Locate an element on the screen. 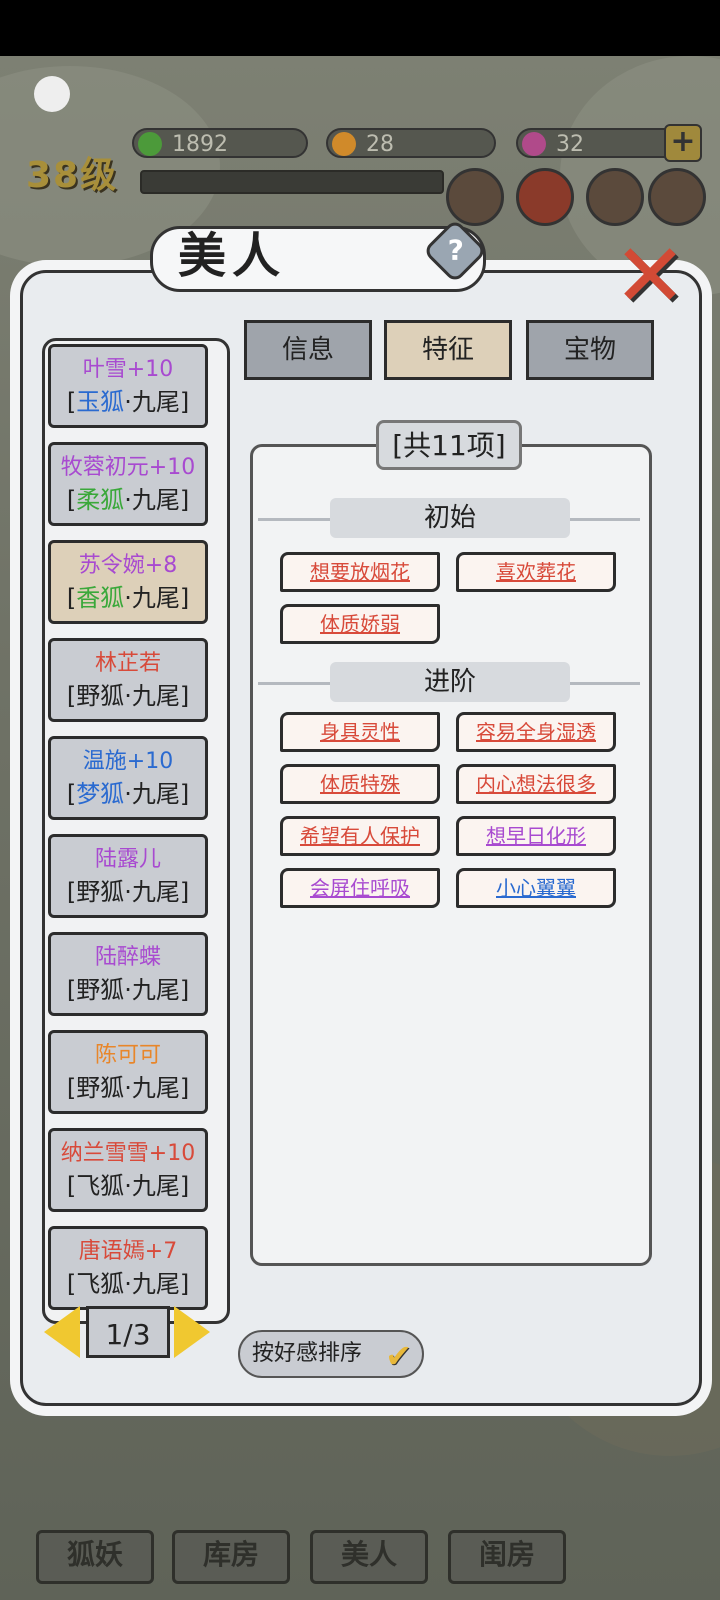  floating-menu-button is located at coordinates (52, 94).